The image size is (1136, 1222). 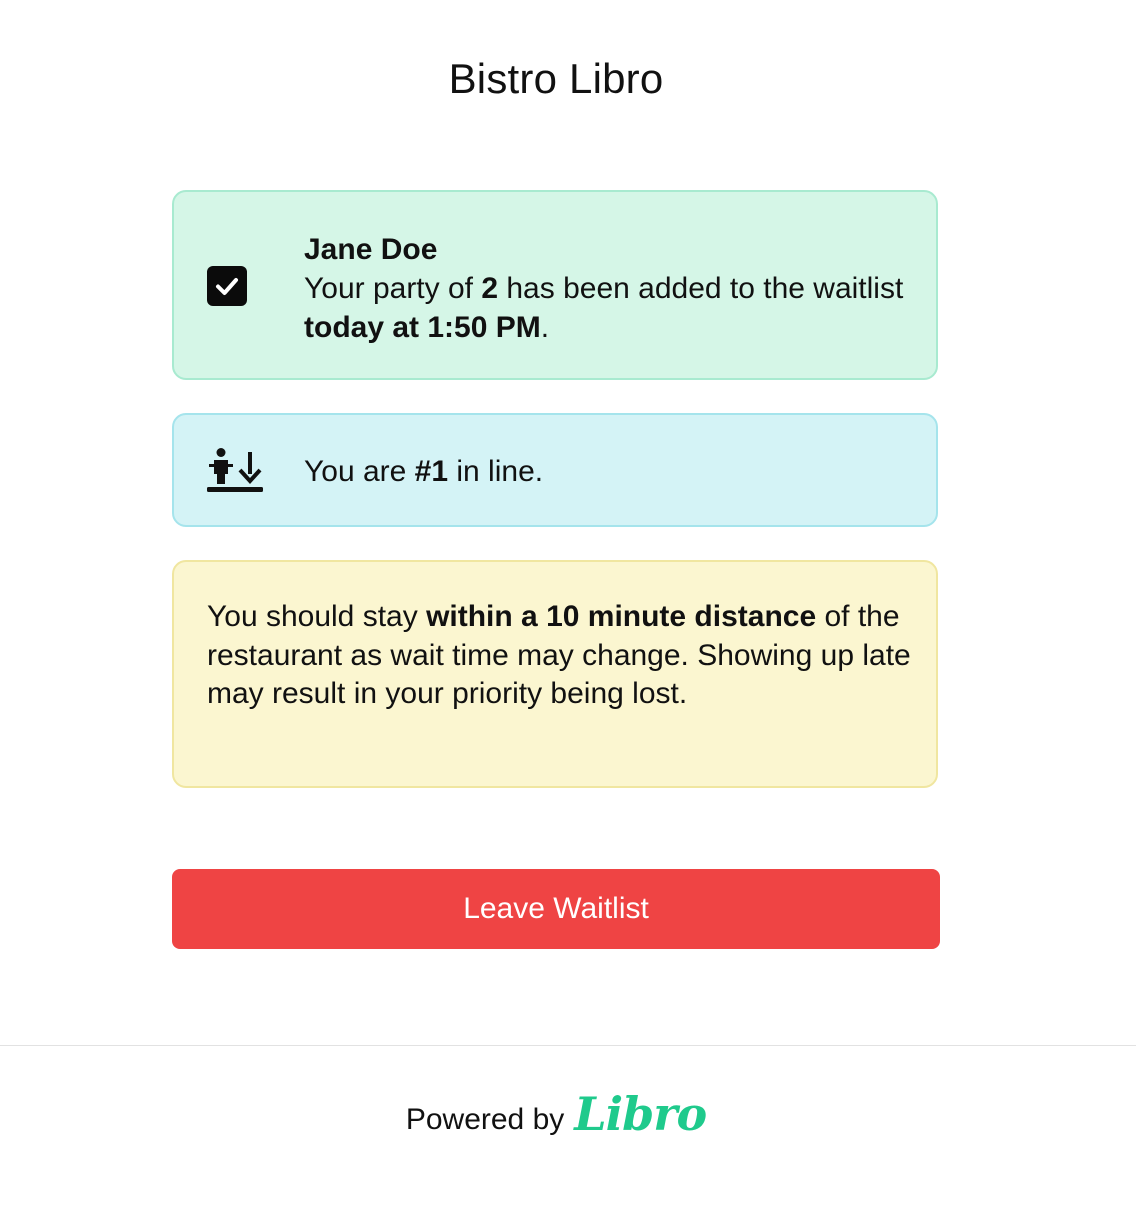 I want to click on queue-position-message: You are #1 in line., so click(x=423, y=471).